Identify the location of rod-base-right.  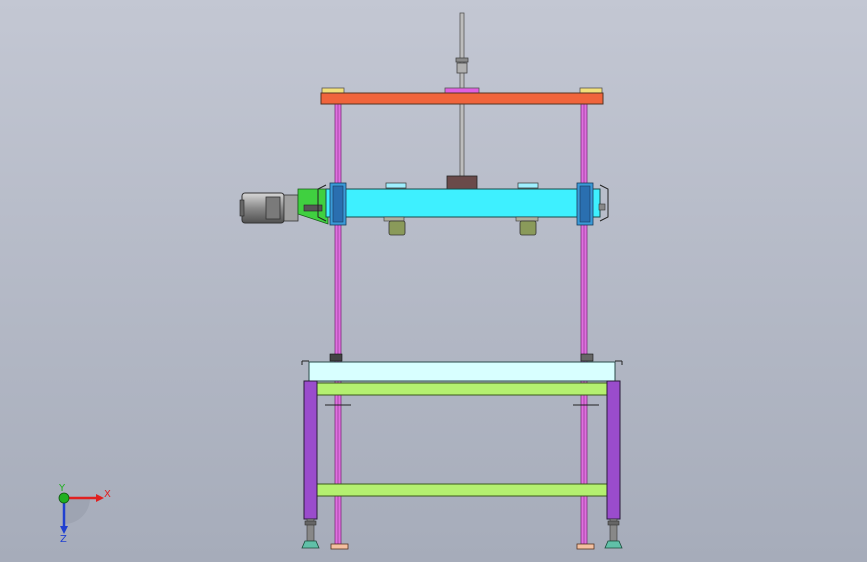
(585, 546).